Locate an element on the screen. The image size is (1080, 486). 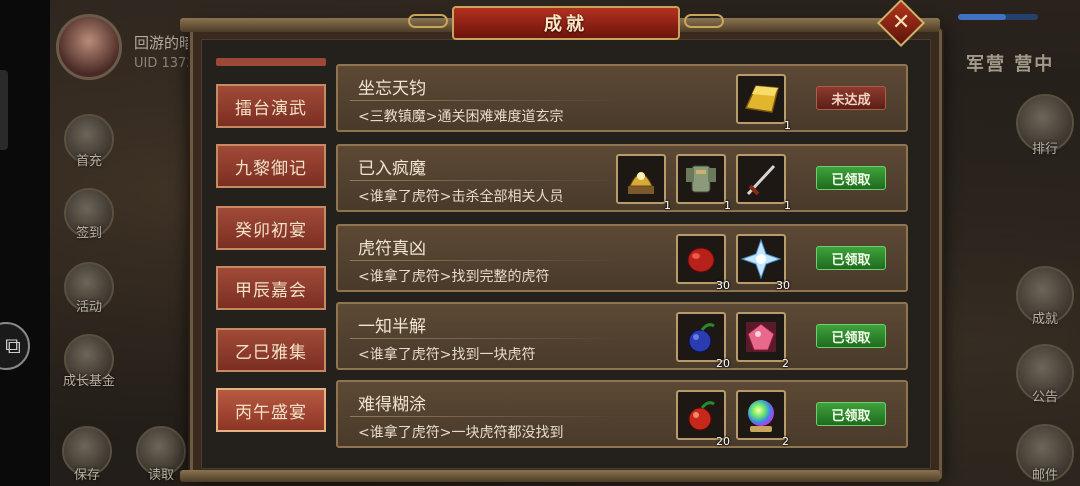
status-badge-unreached: 未达成 is located at coordinates (851, 98).